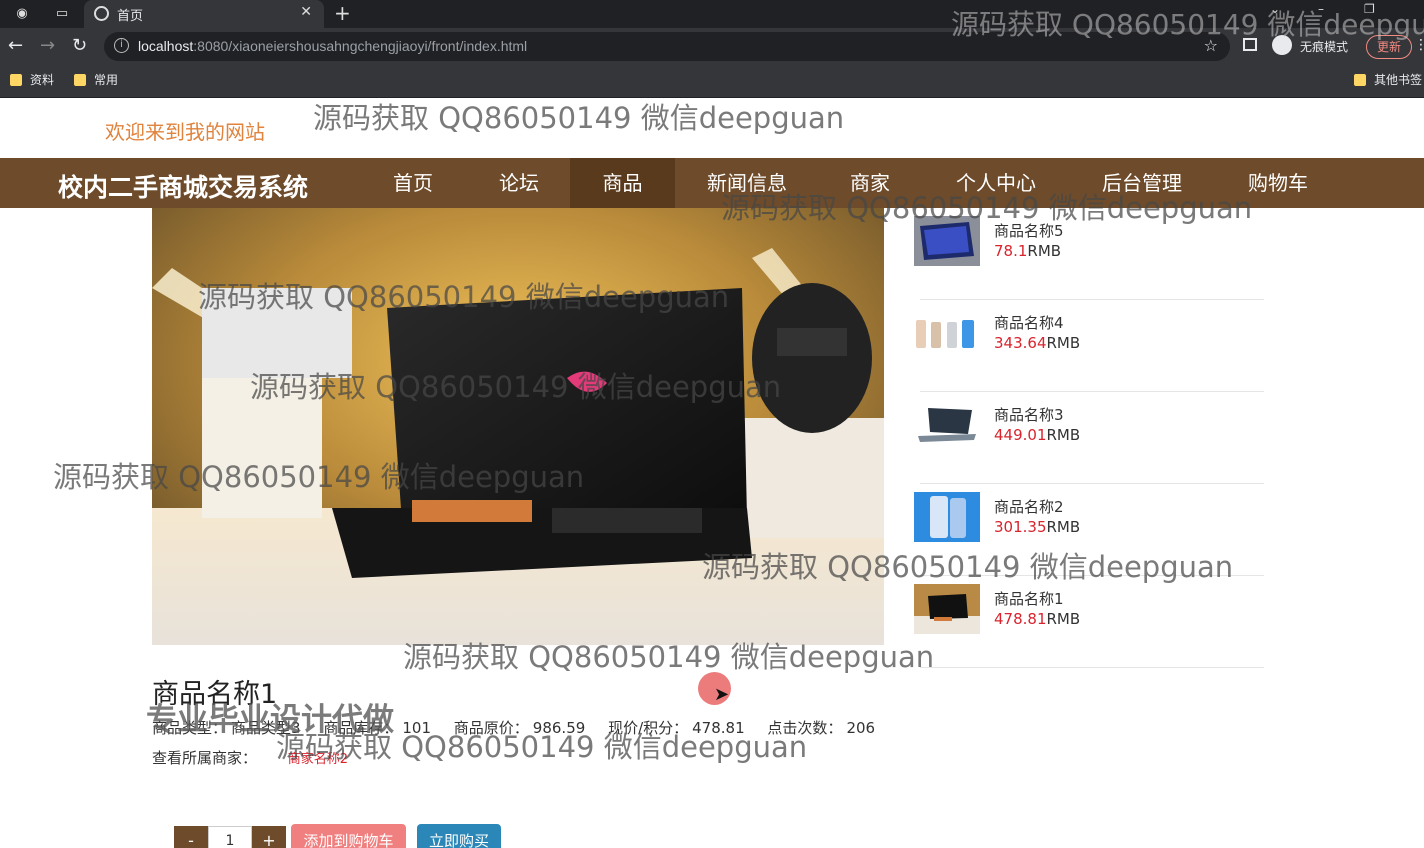 This screenshot has width=1424, height=848. What do you see at coordinates (230, 837) in the screenshot?
I see `quantity-input: 1` at bounding box center [230, 837].